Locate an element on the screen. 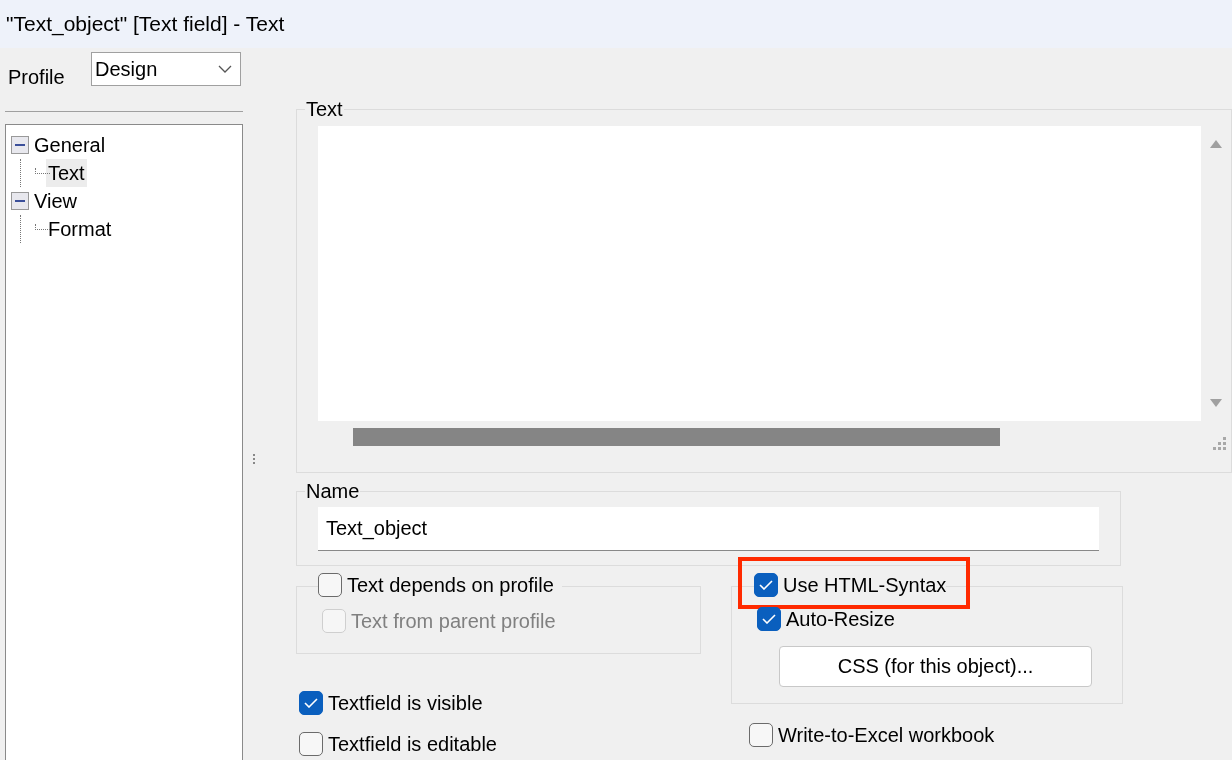  chevron-down-icon is located at coordinates (225, 69).